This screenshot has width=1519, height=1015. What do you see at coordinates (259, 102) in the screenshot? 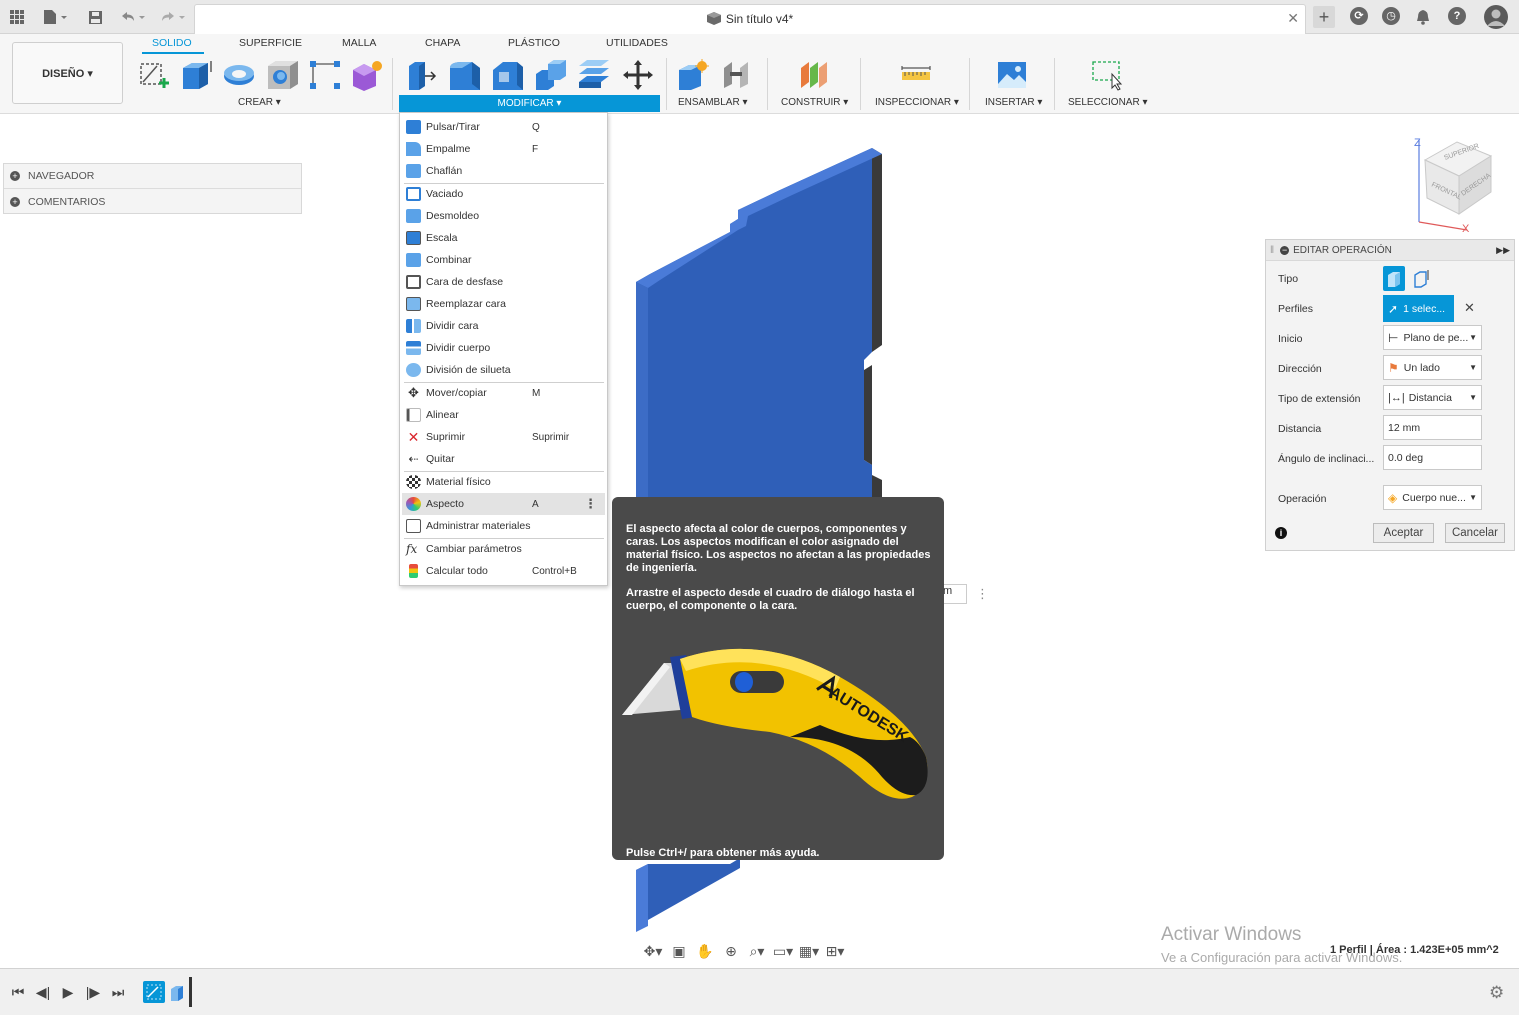
I see `group-label-create: CREAR ▾` at bounding box center [259, 102].